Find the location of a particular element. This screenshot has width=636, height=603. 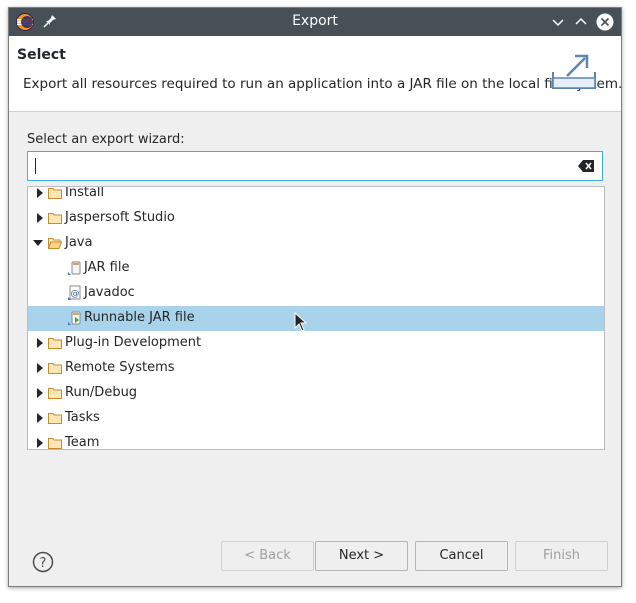

close-button is located at coordinates (605, 22).